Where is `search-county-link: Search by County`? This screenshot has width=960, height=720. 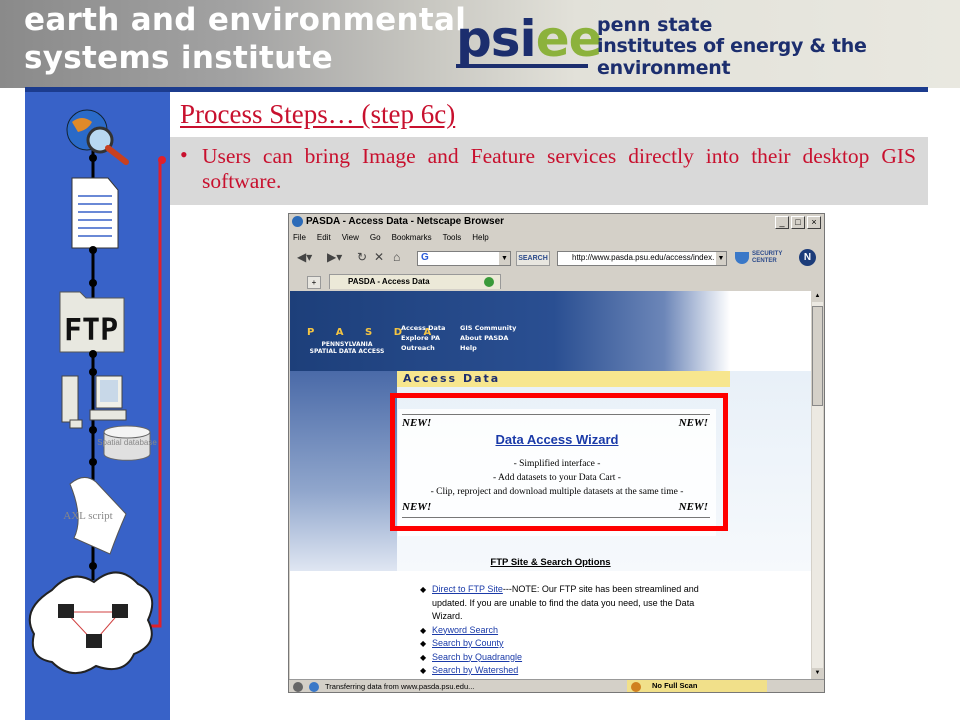 search-county-link: Search by County is located at coordinates (468, 643).